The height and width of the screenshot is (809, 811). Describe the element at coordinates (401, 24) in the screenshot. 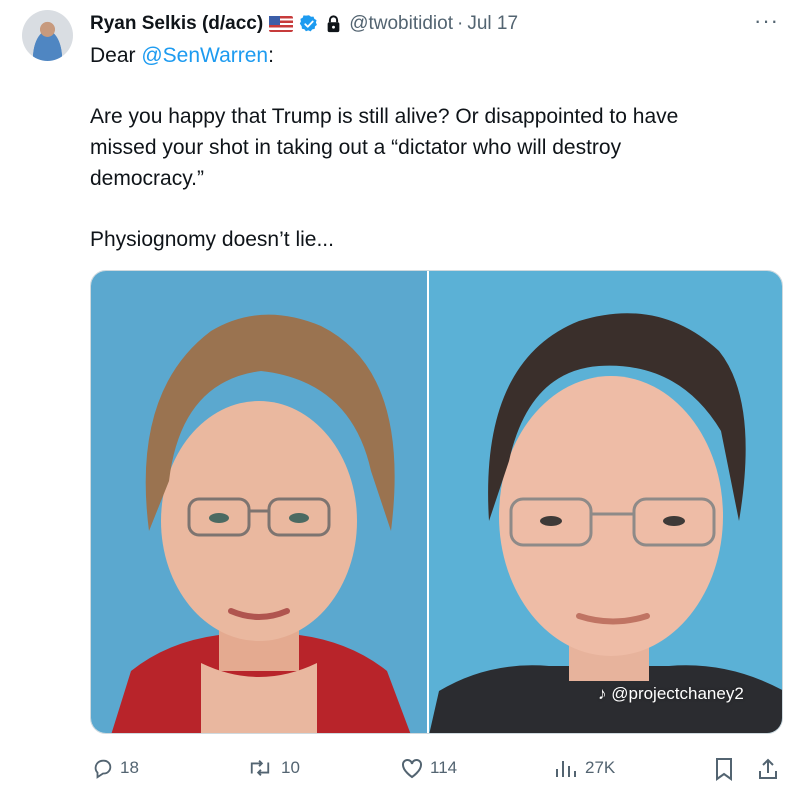

I see `author-handle: @twobitidiot` at that location.